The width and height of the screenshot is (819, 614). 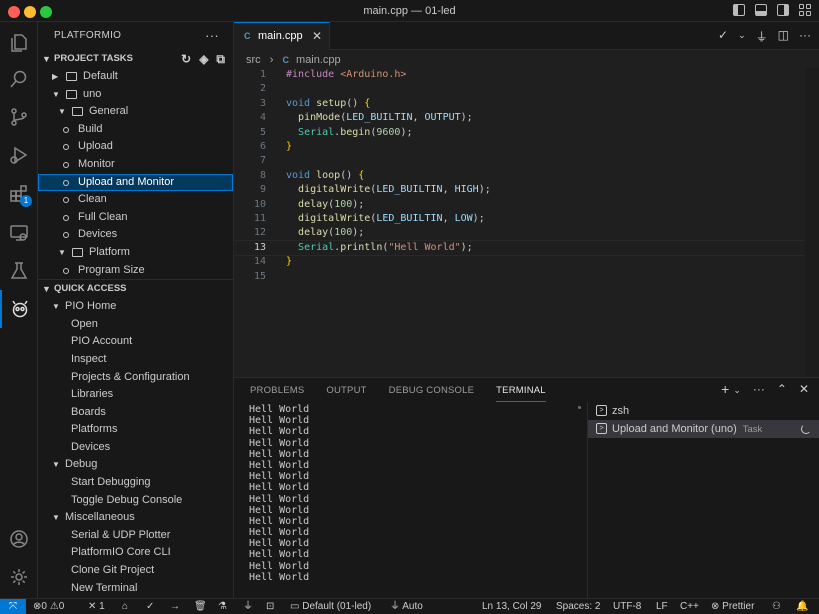 What do you see at coordinates (135, 360) in the screenshot?
I see `qa-inspect: Inspect` at bounding box center [135, 360].